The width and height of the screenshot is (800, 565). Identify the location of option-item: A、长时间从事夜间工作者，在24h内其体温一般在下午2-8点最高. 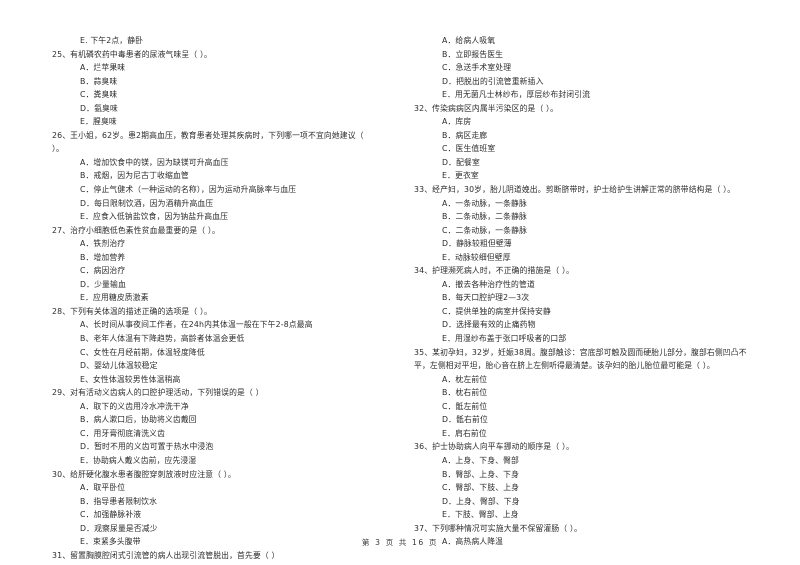
(196, 325).